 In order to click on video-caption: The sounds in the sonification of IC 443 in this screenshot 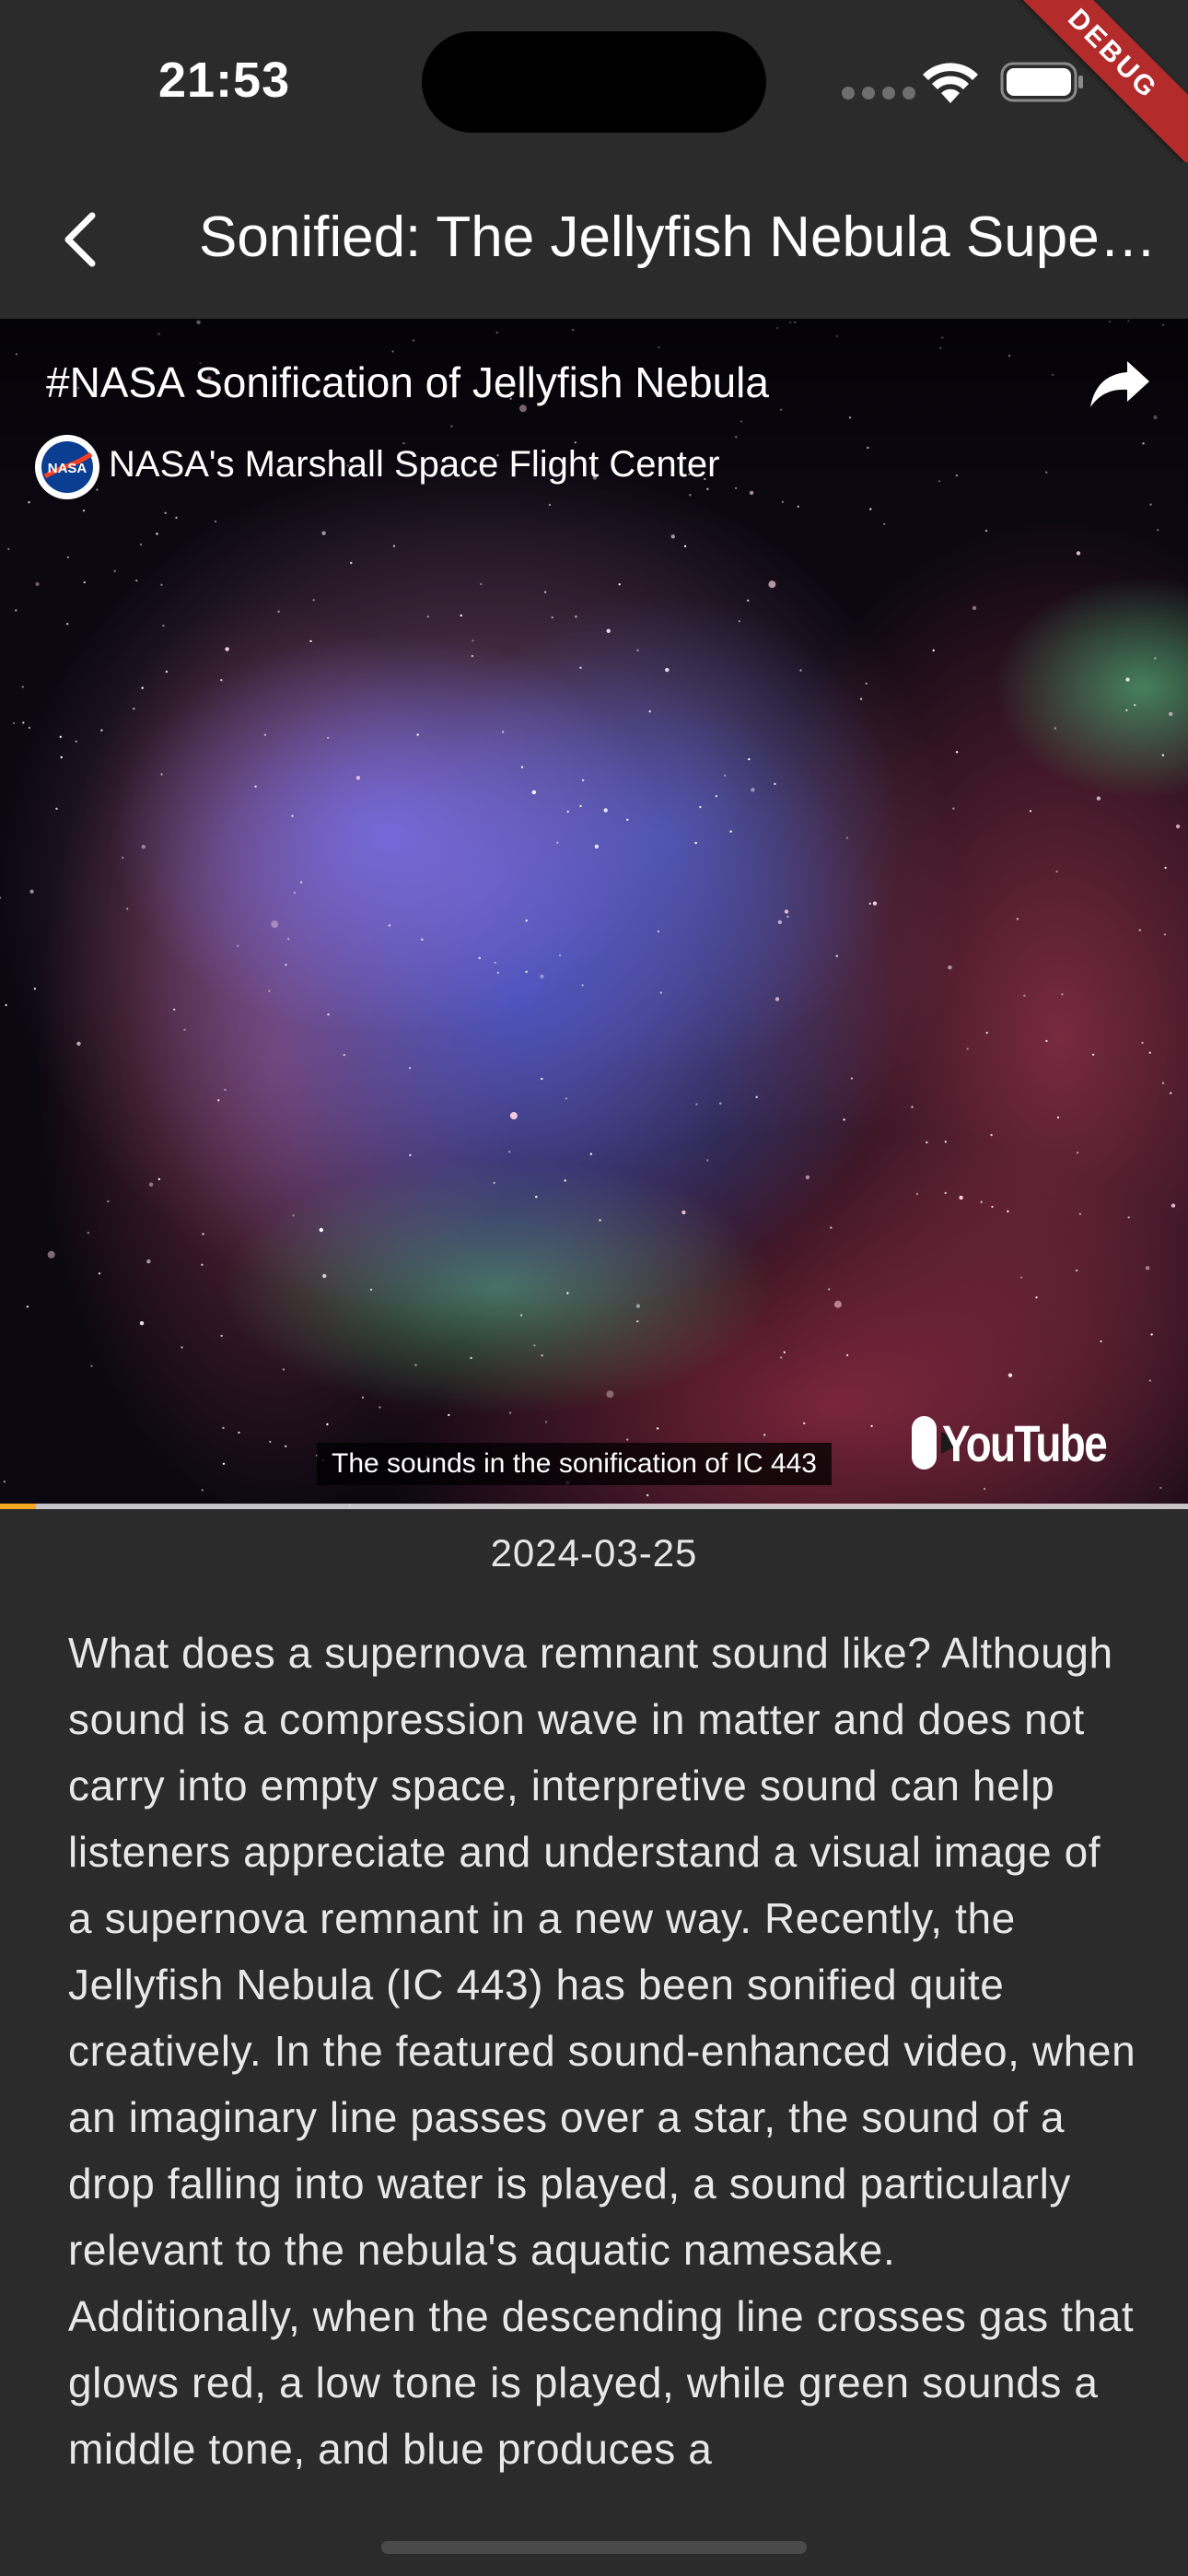, I will do `click(574, 1464)`.